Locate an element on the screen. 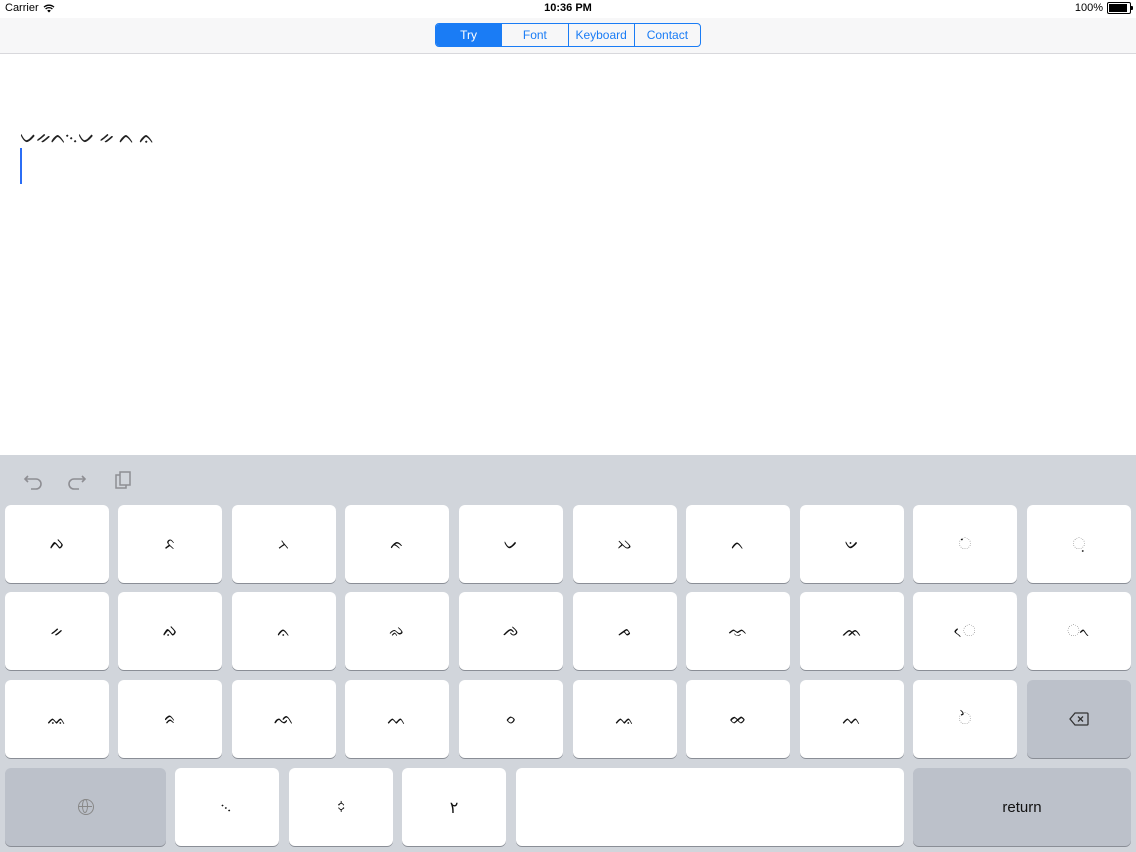 This screenshot has width=1136, height=852. key-row1-6: ᨇ is located at coordinates (625, 544).